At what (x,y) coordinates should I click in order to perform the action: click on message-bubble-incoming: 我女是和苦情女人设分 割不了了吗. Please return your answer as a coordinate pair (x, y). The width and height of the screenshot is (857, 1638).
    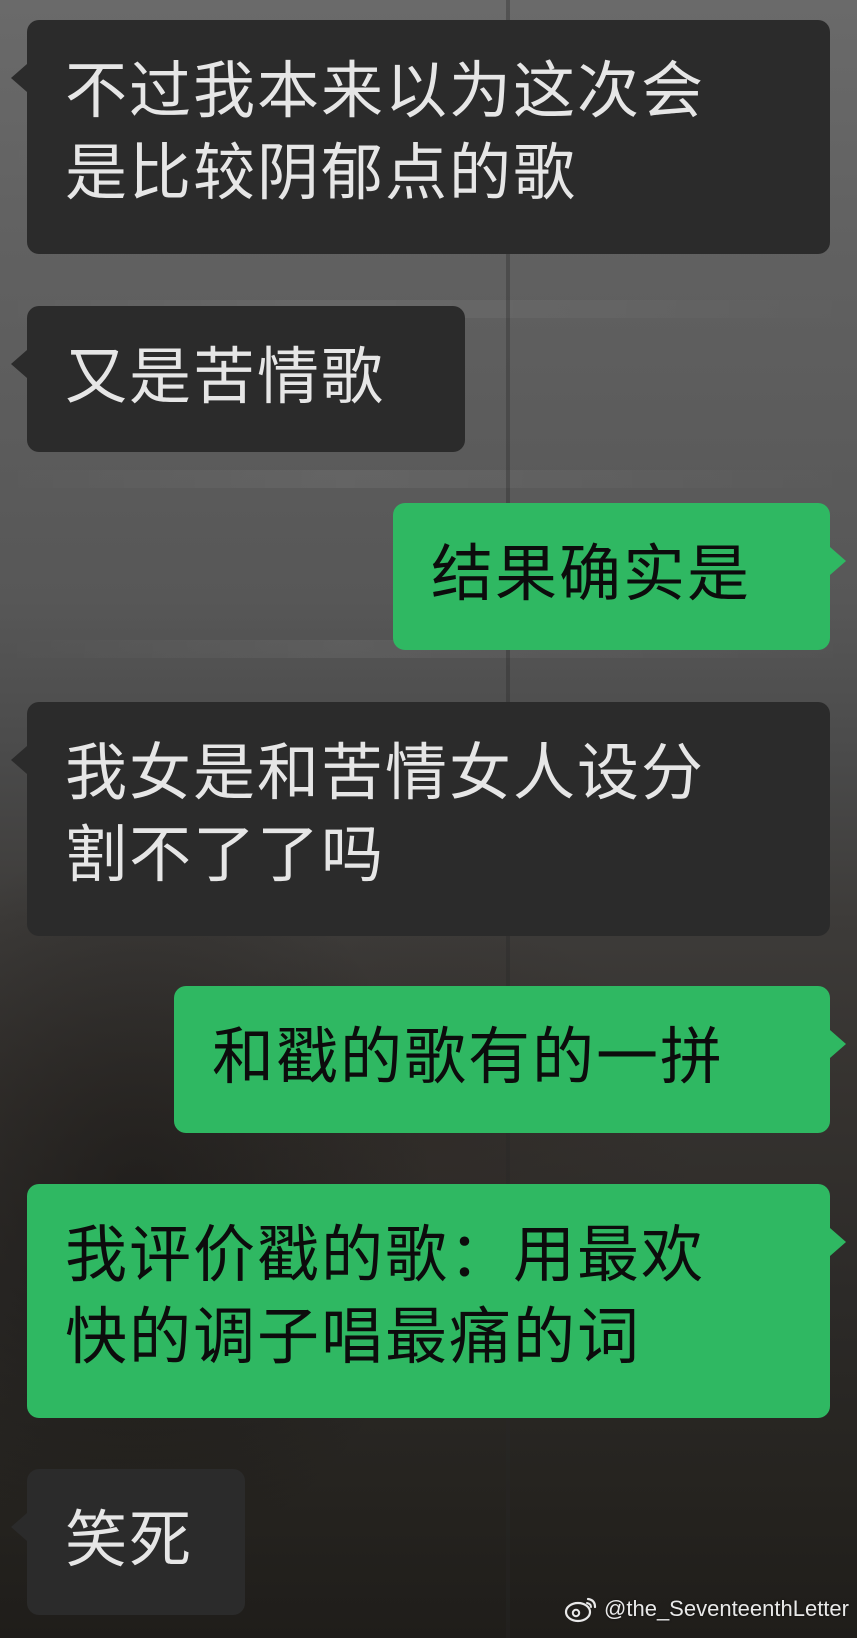
    Looking at the image, I should click on (420, 819).